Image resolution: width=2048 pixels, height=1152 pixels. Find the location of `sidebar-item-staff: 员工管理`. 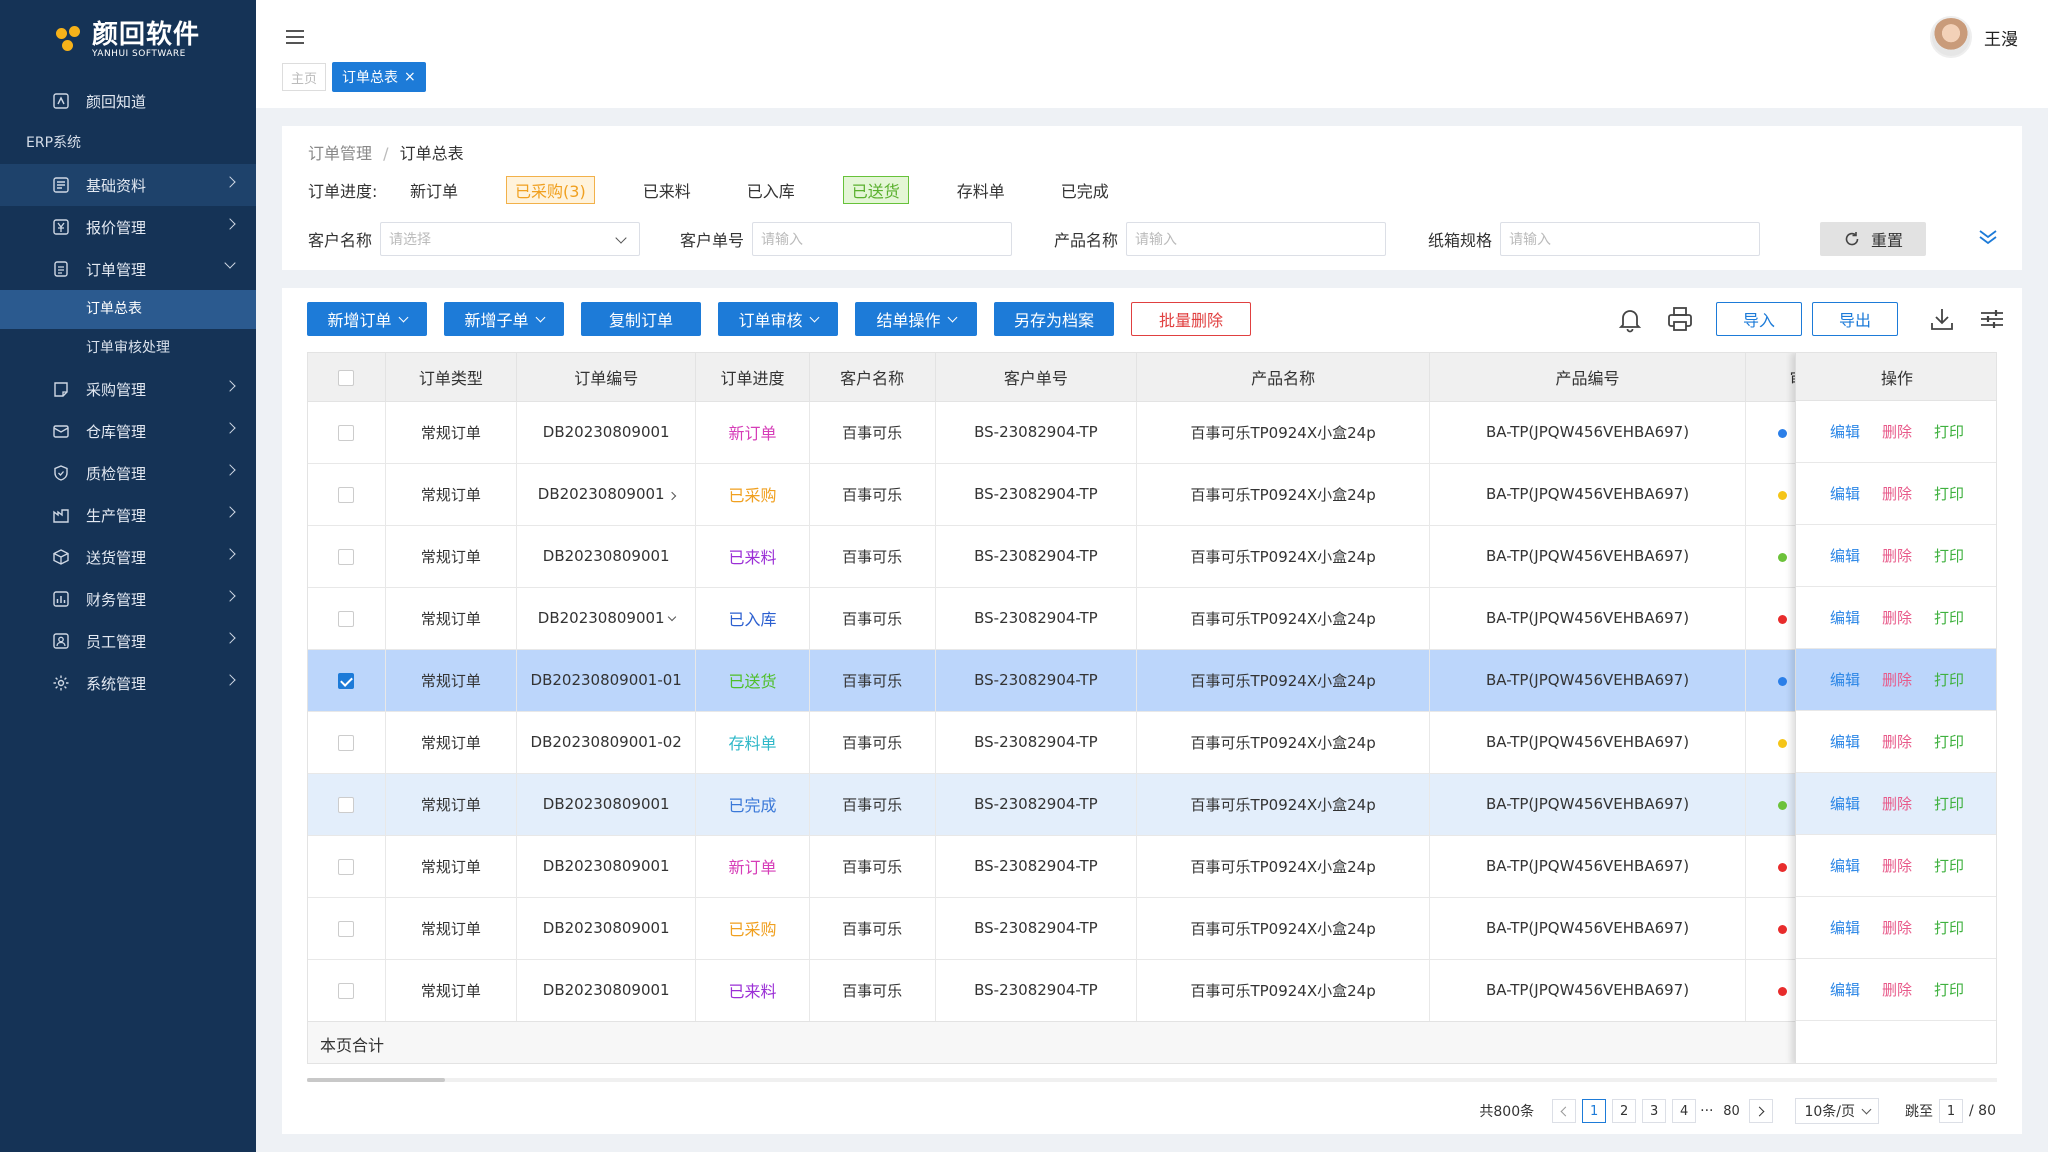

sidebar-item-staff: 员工管理 is located at coordinates (128, 641).